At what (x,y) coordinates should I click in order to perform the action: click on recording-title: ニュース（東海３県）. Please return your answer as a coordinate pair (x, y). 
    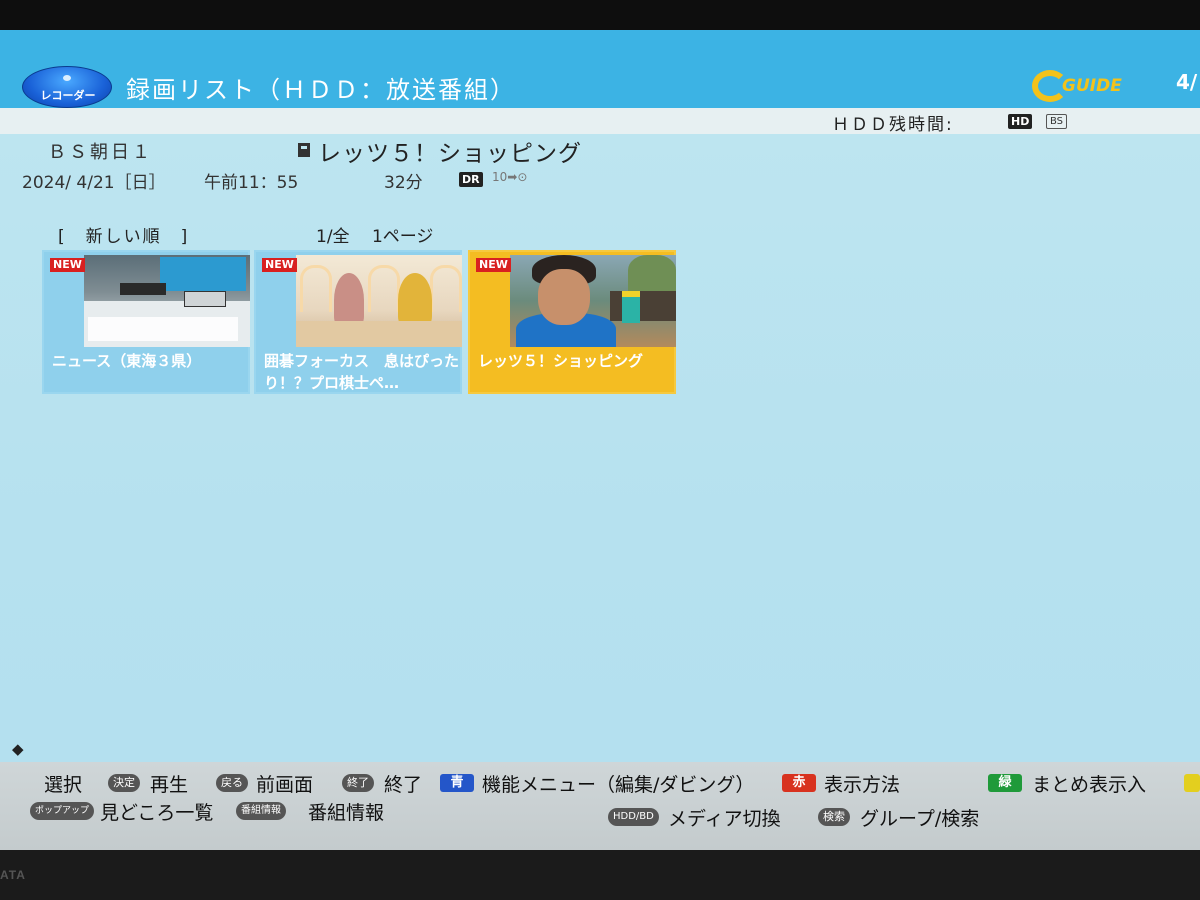
    Looking at the image, I should click on (127, 361).